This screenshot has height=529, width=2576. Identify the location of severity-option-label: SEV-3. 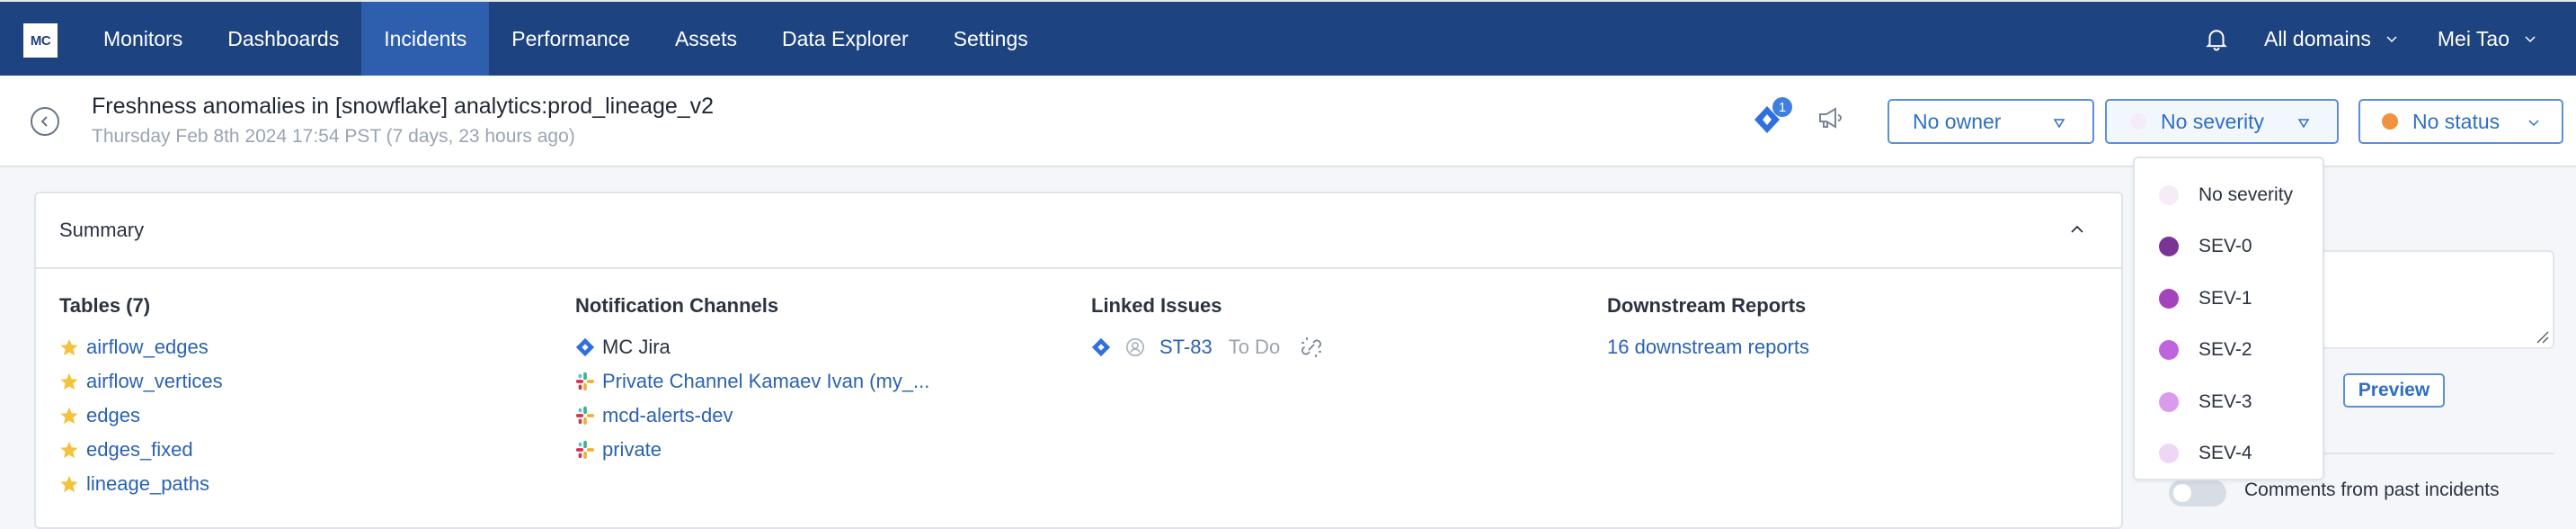
(2225, 401).